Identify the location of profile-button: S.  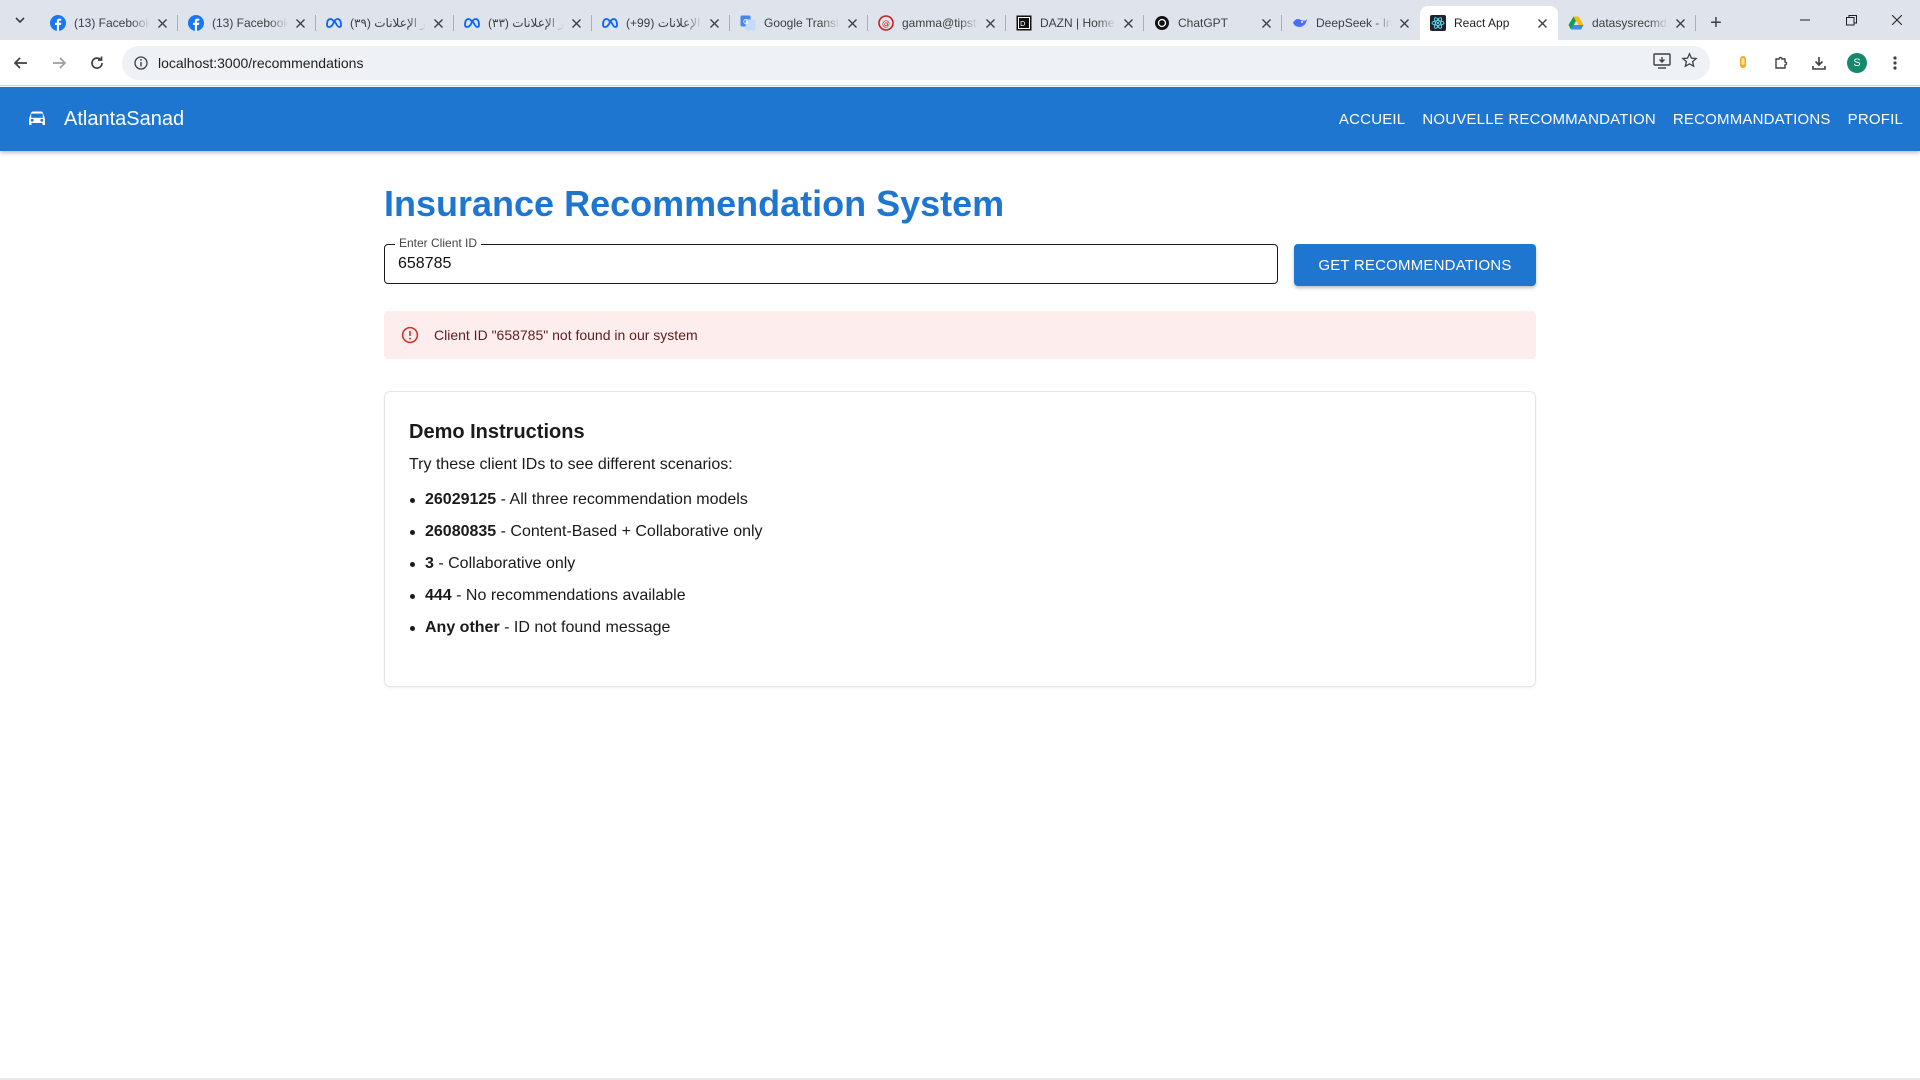
(1857, 63).